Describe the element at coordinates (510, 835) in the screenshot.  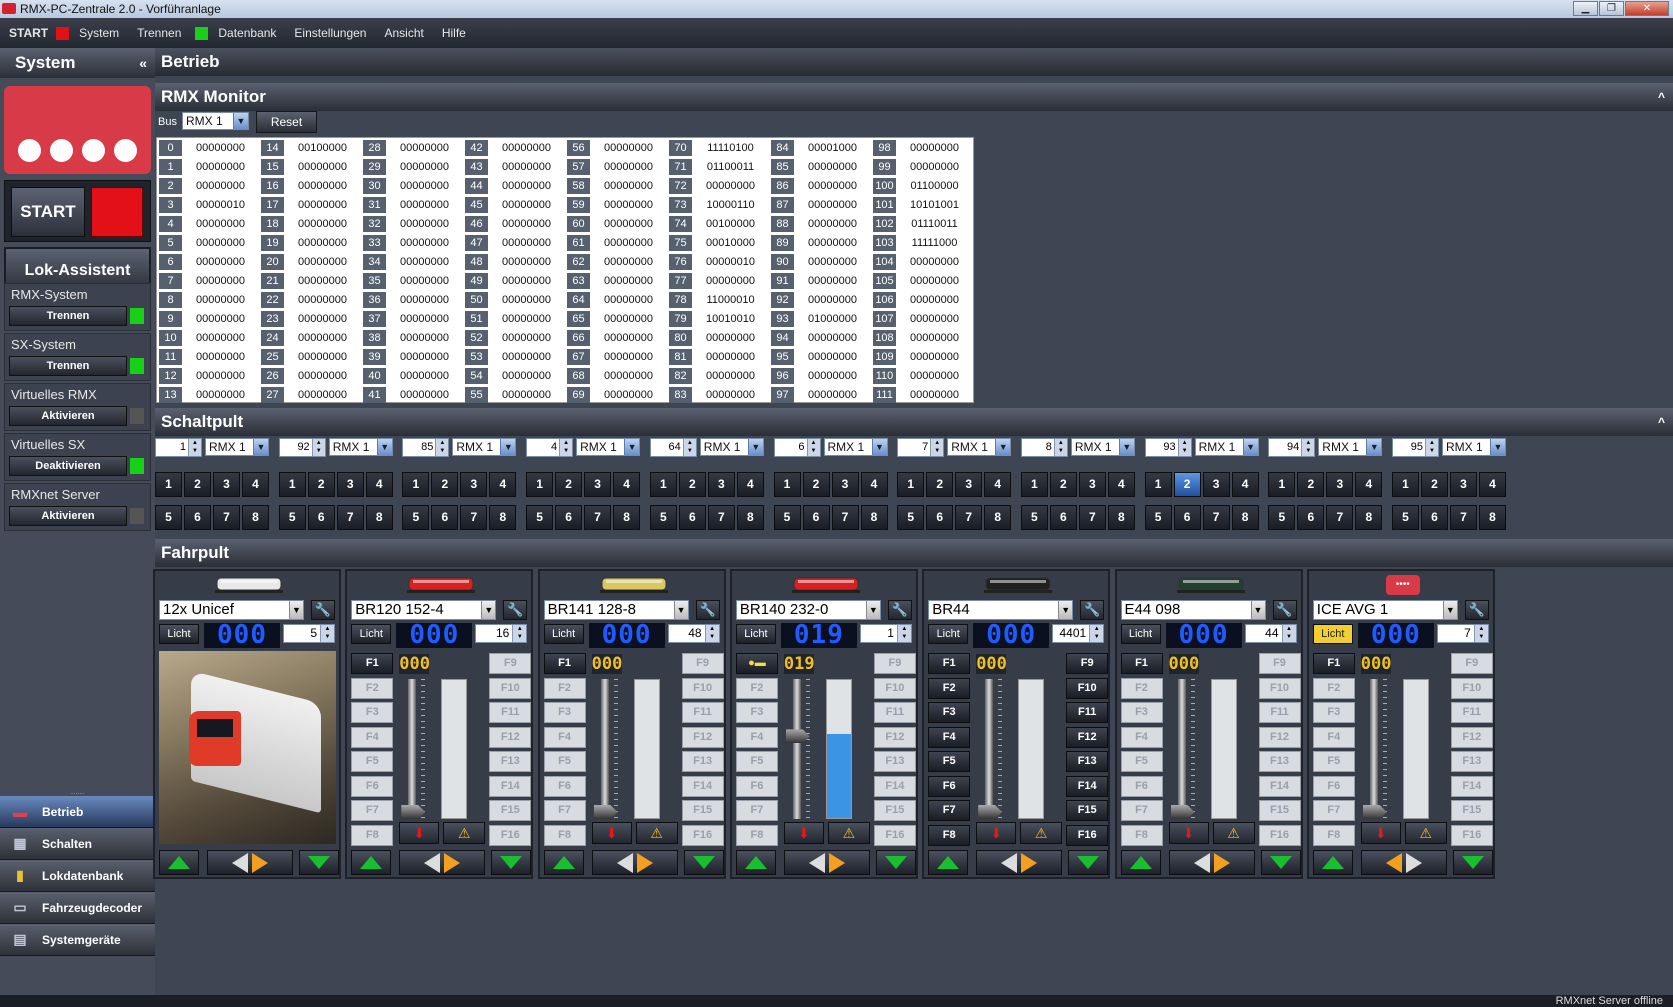
I see `function-button-f16: F16` at that location.